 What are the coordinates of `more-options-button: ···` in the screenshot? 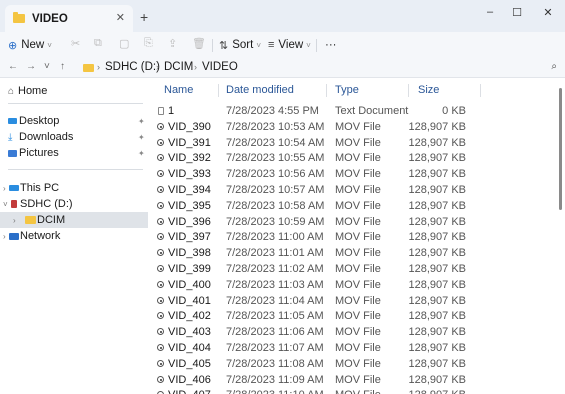 It's located at (331, 45).